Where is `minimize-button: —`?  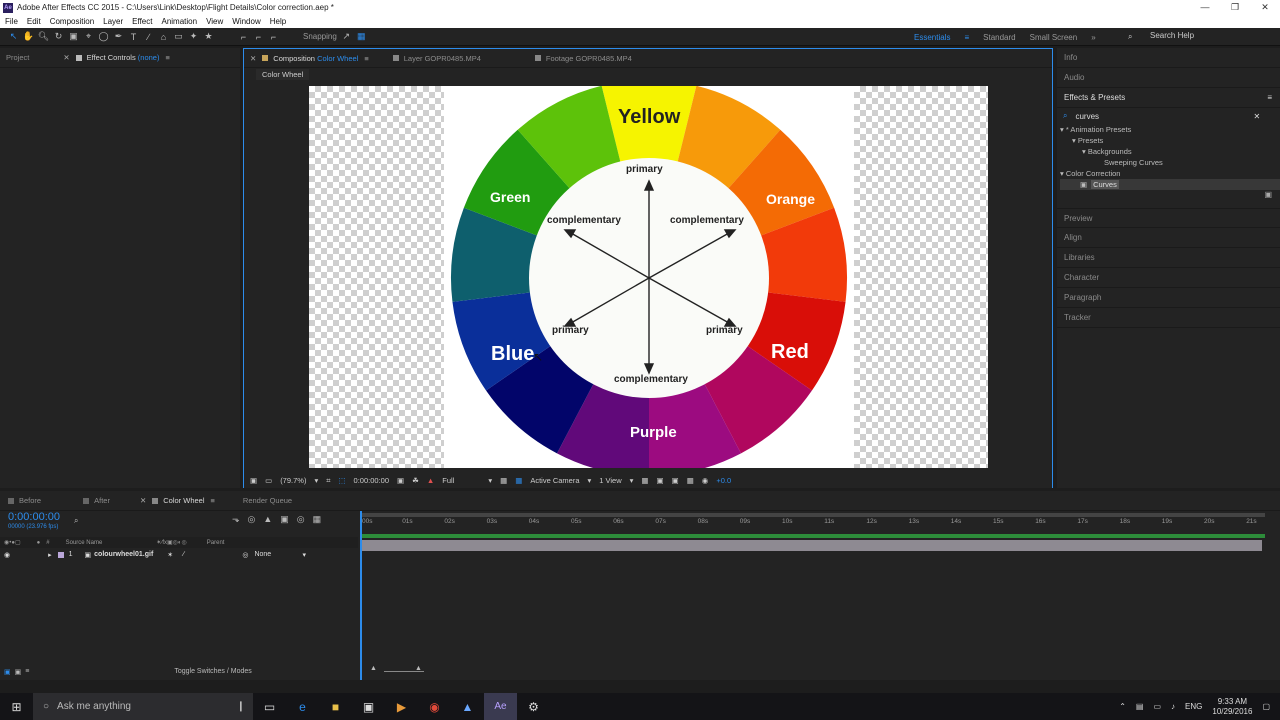
minimize-button: — is located at coordinates (1205, 7).